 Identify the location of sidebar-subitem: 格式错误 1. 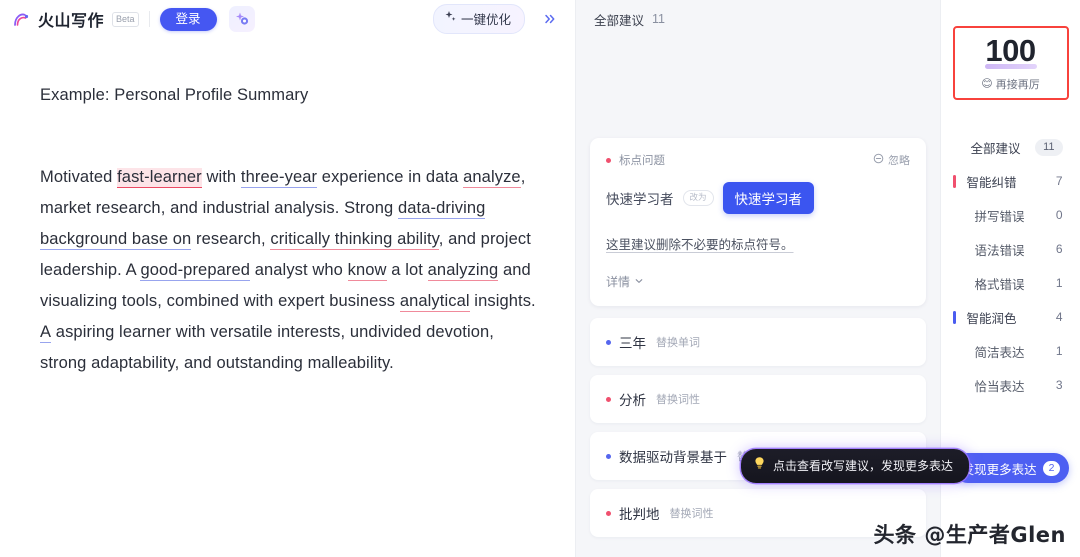
(1010, 283).